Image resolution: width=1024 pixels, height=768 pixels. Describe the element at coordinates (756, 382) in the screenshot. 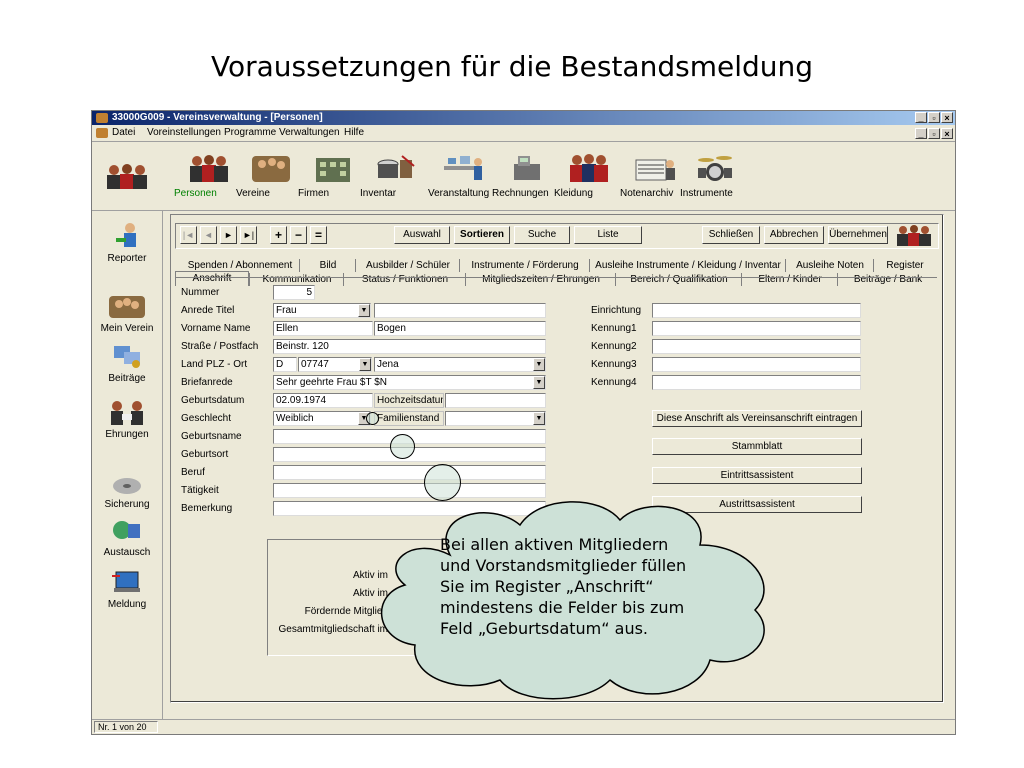

I see `kennung4-field` at that location.